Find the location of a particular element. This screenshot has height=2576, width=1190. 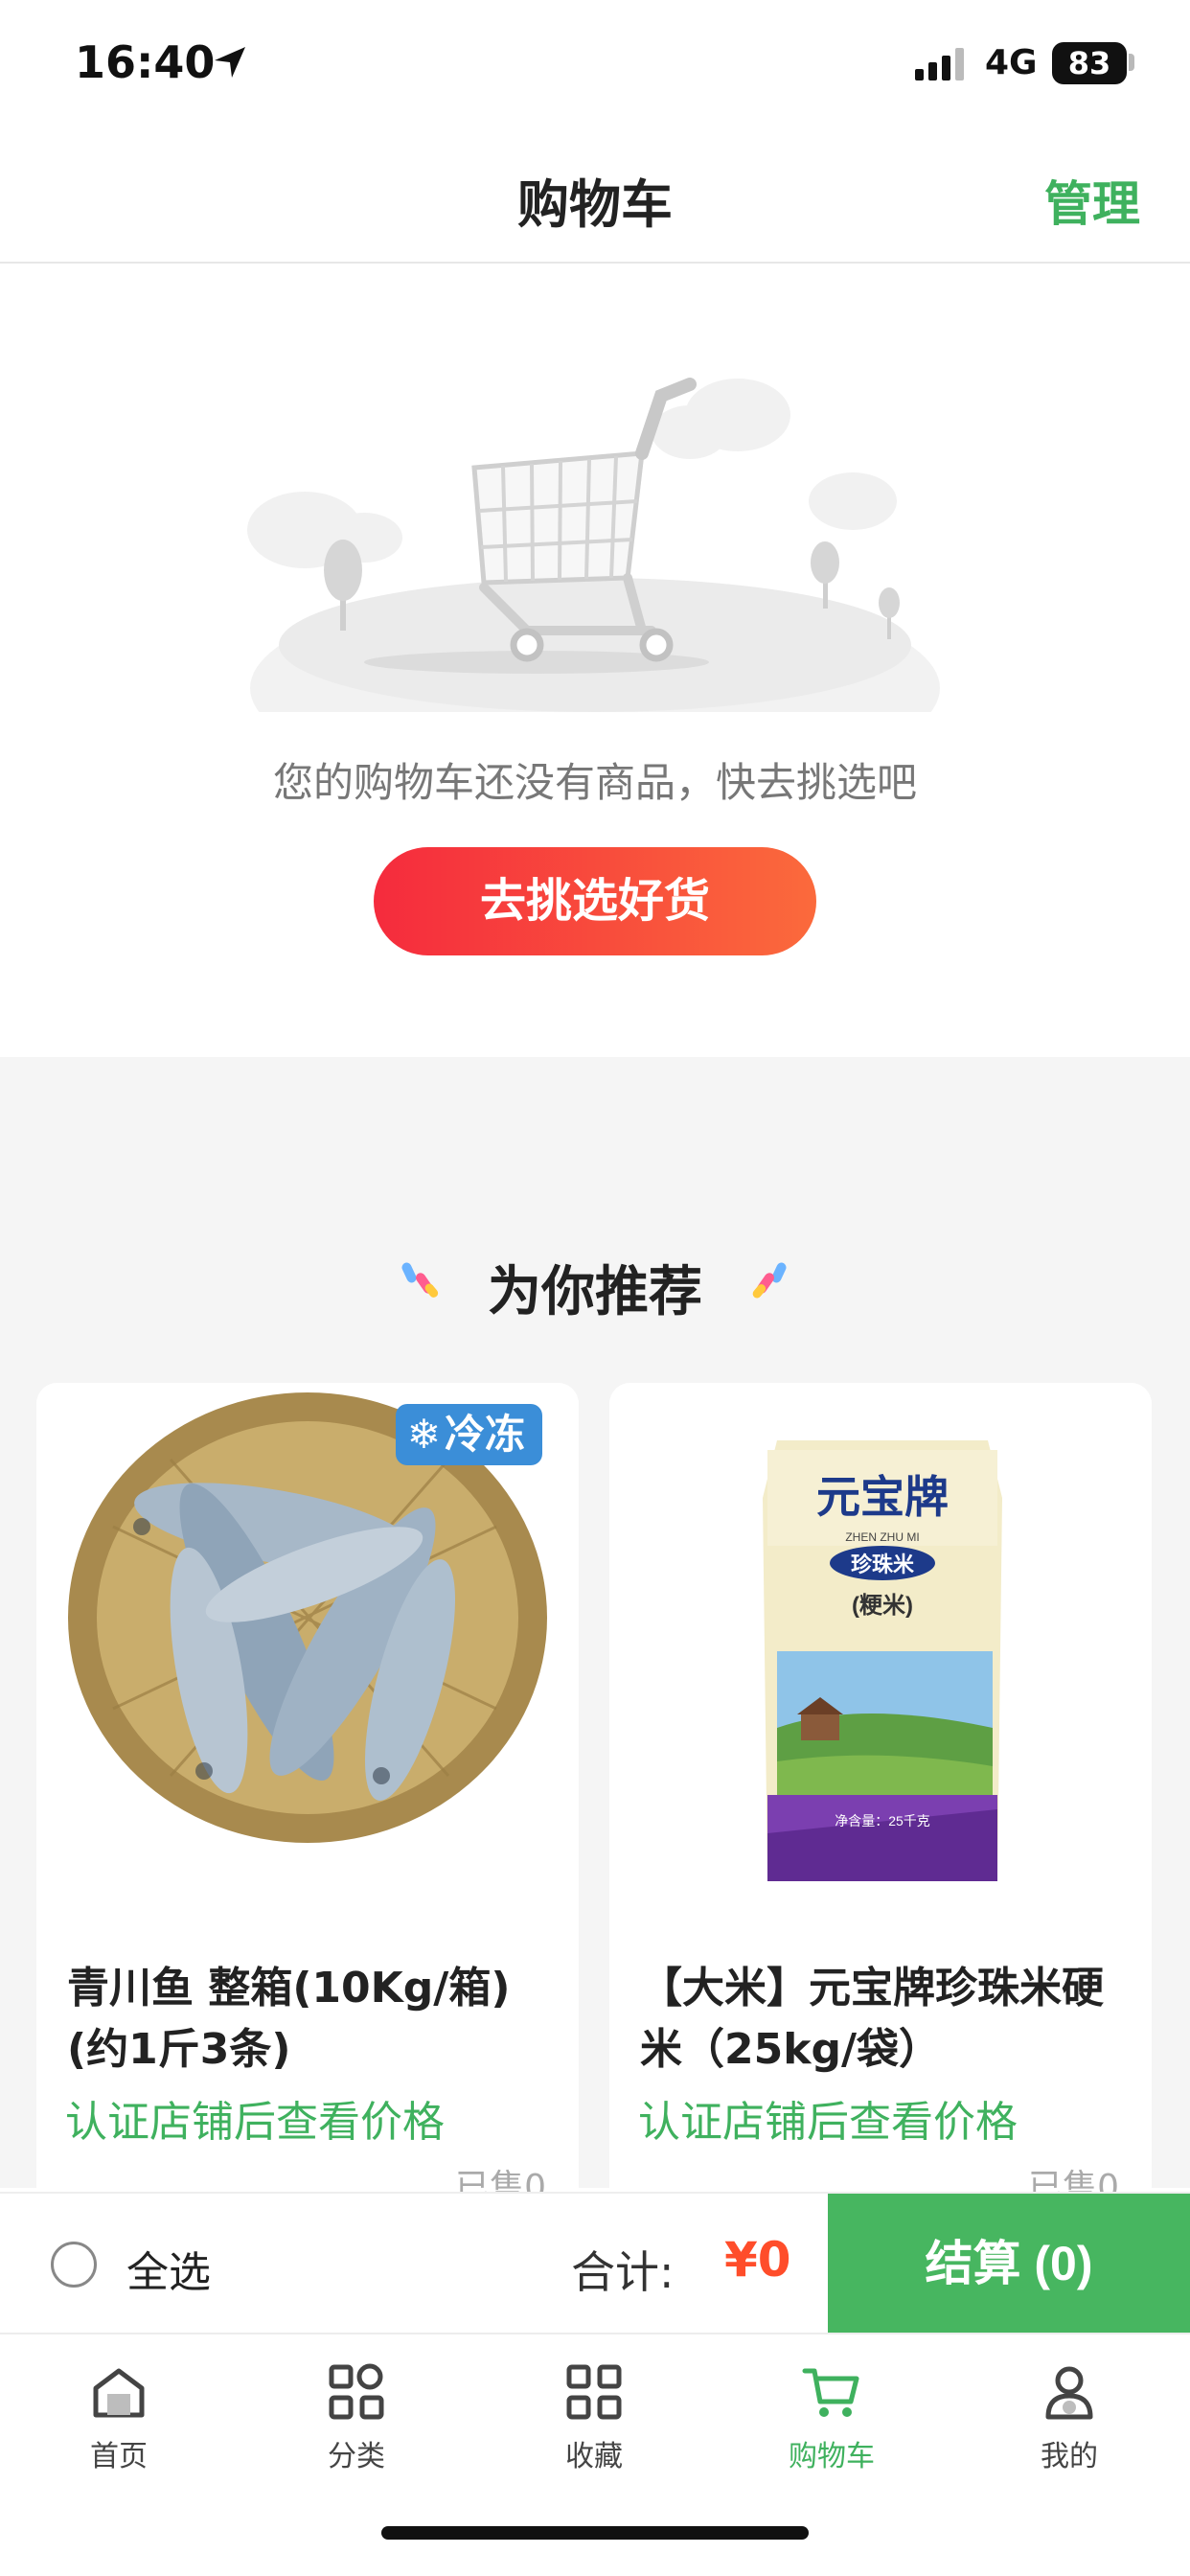

battery-cap-icon is located at coordinates (1132, 63).